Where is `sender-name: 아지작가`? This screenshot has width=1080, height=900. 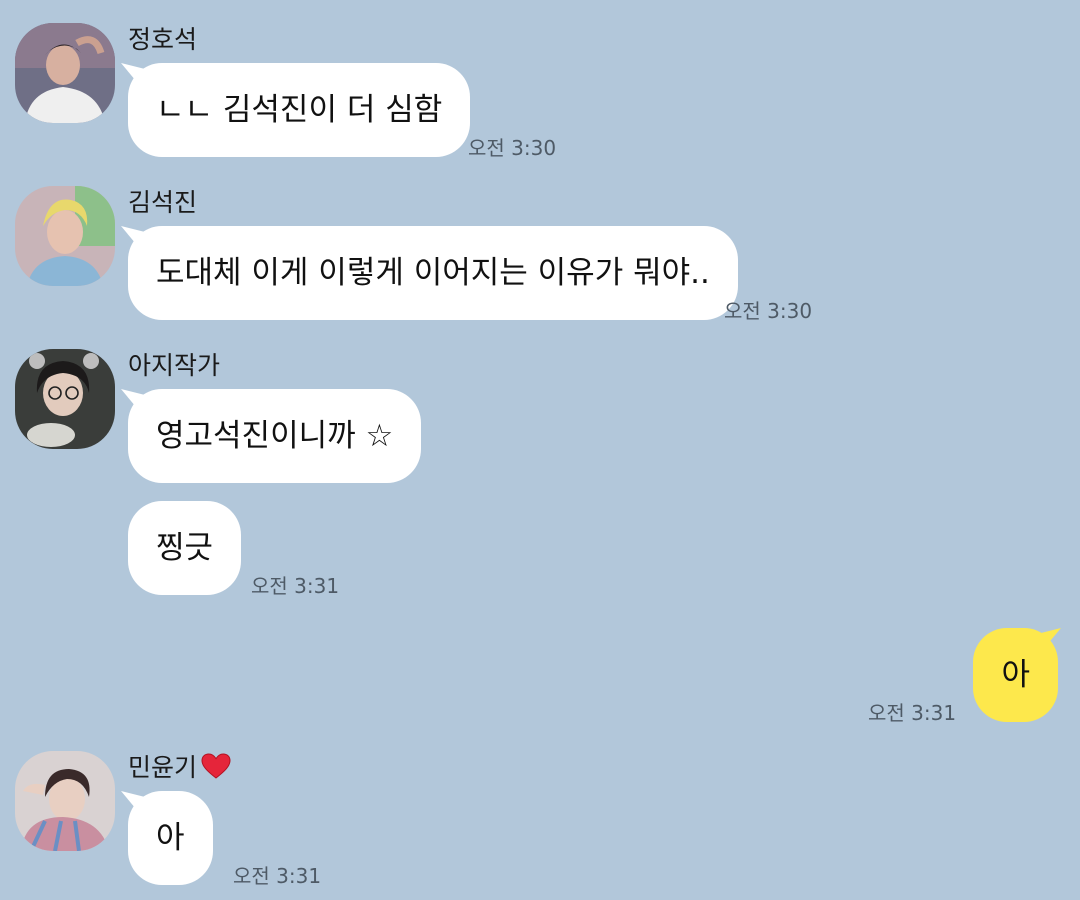
sender-name: 아지작가 is located at coordinates (174, 365).